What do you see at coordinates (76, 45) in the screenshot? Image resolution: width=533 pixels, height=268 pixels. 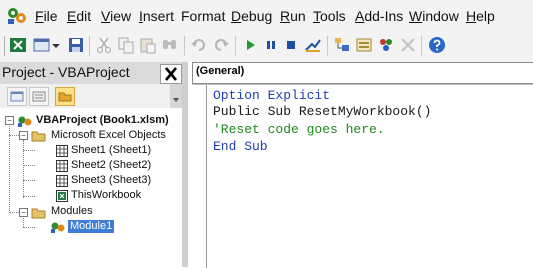 I see `save-icon` at bounding box center [76, 45].